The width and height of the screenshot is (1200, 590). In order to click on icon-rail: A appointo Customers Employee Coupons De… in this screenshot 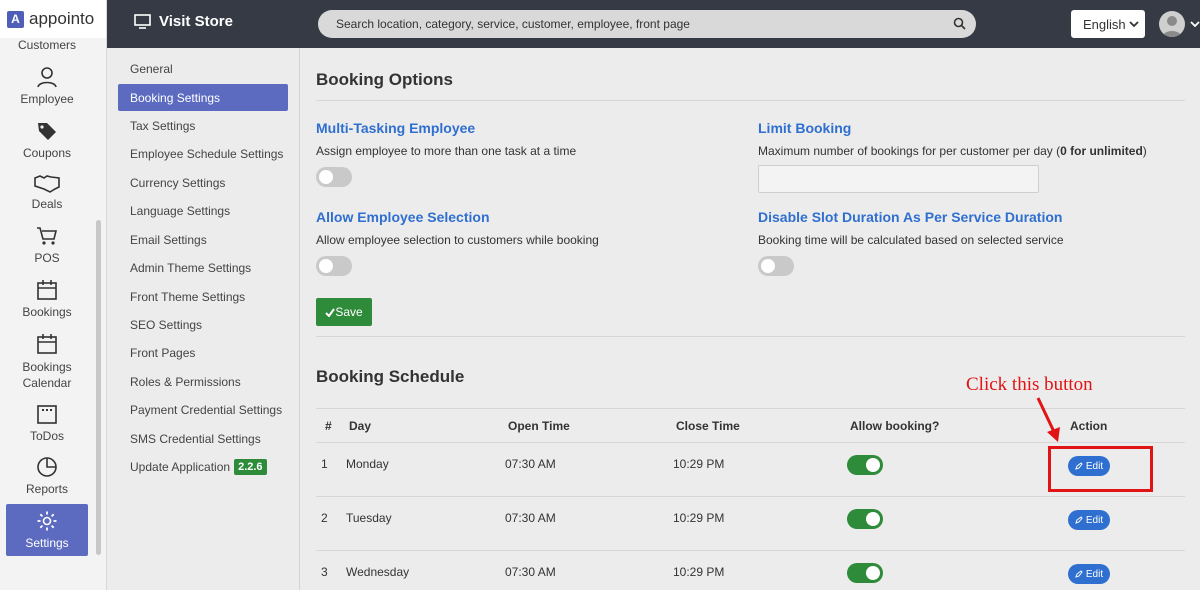, I will do `click(53, 295)`.